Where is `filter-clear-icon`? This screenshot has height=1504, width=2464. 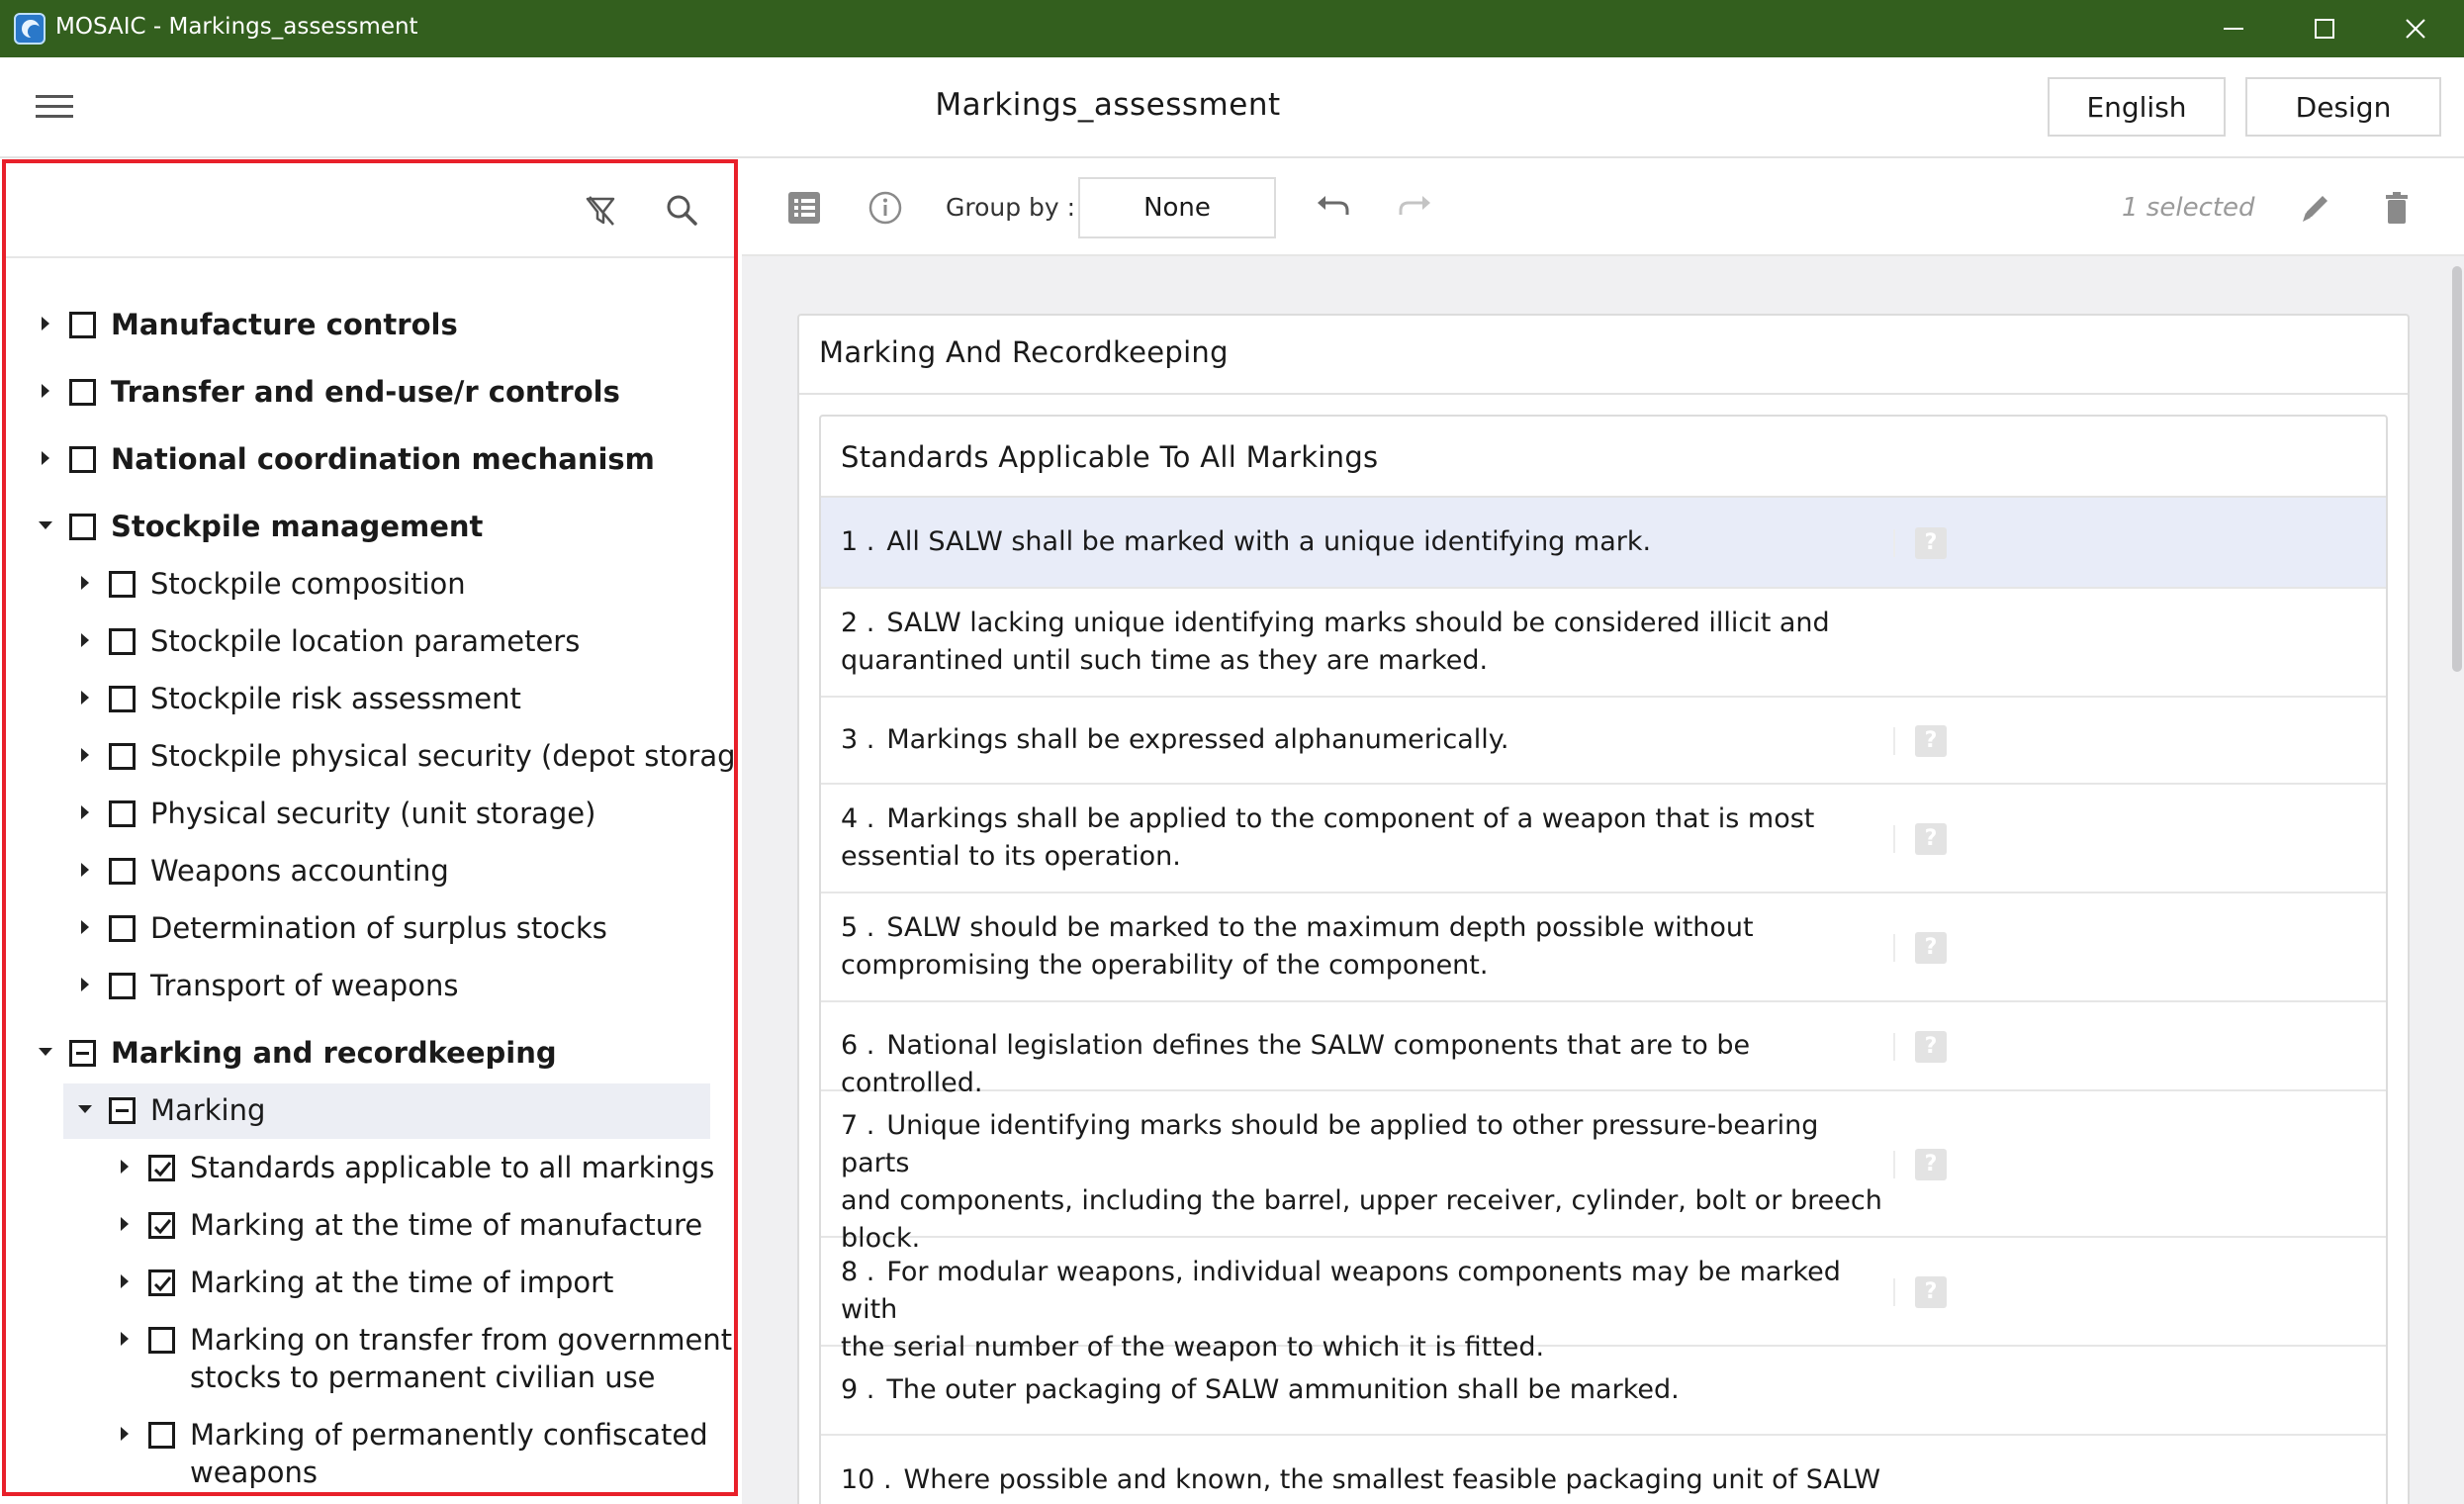 filter-clear-icon is located at coordinates (601, 211).